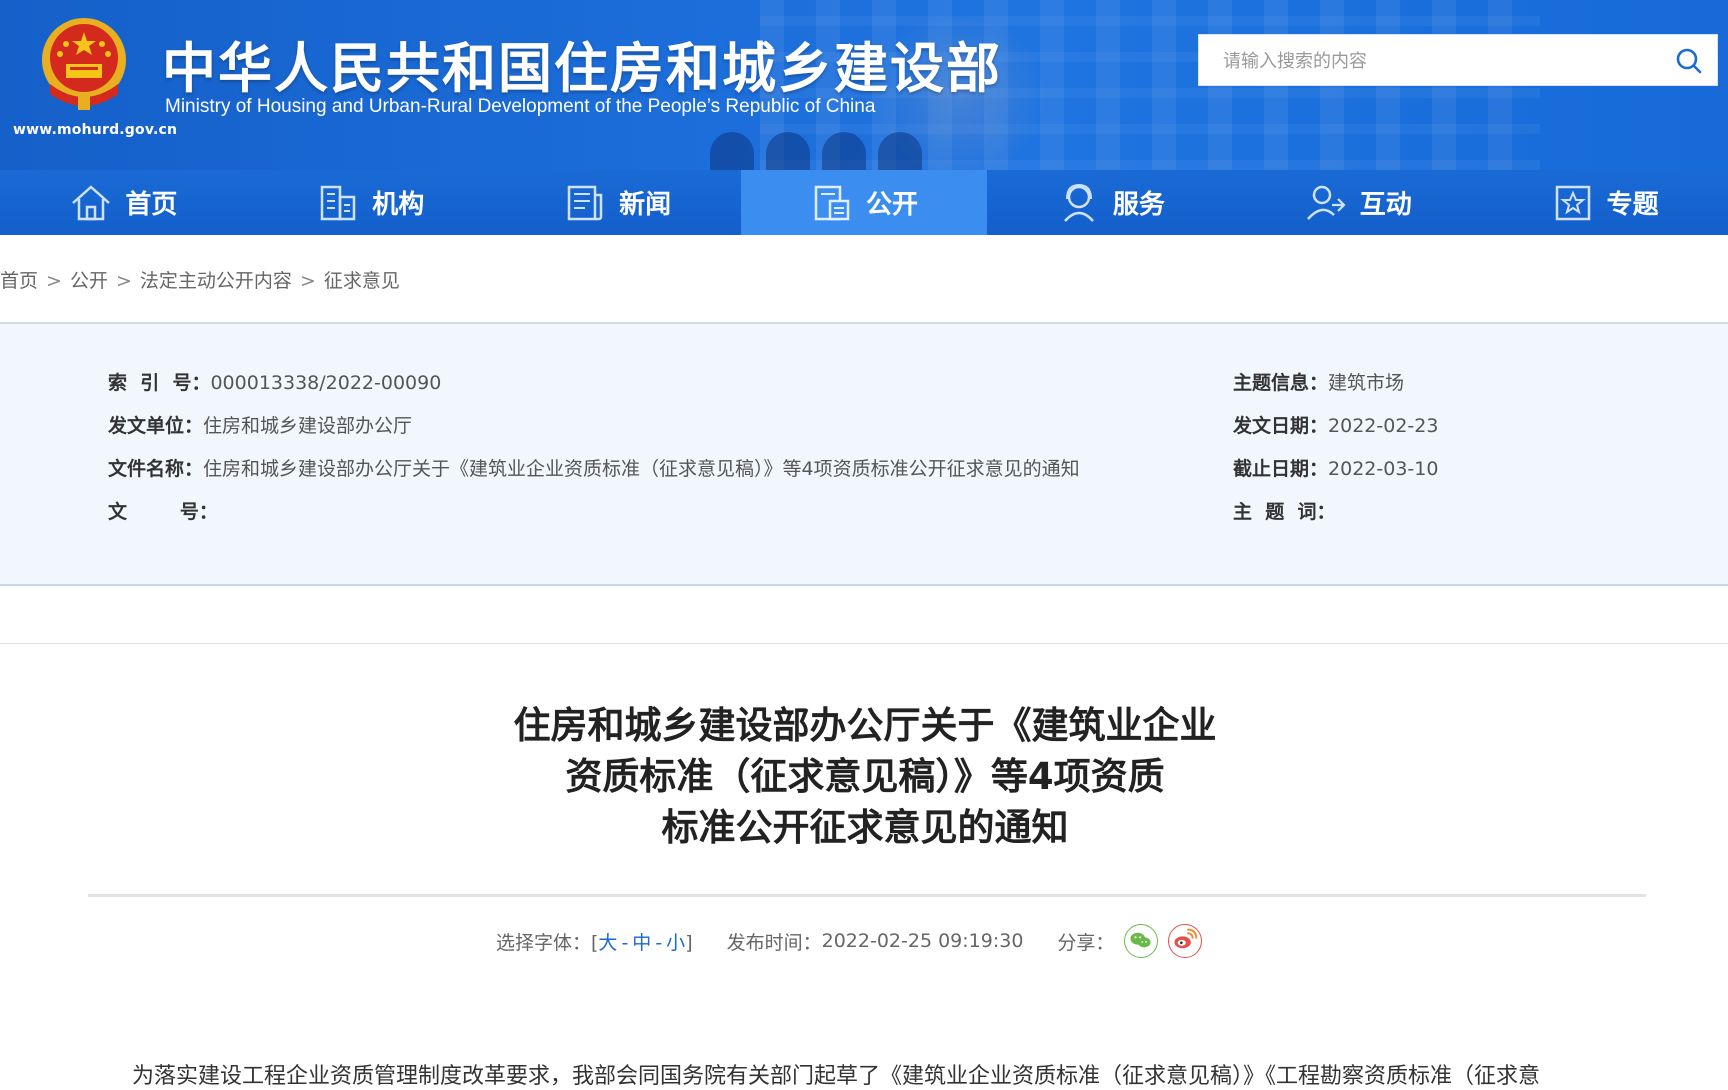  I want to click on building-icon, so click(338, 202).